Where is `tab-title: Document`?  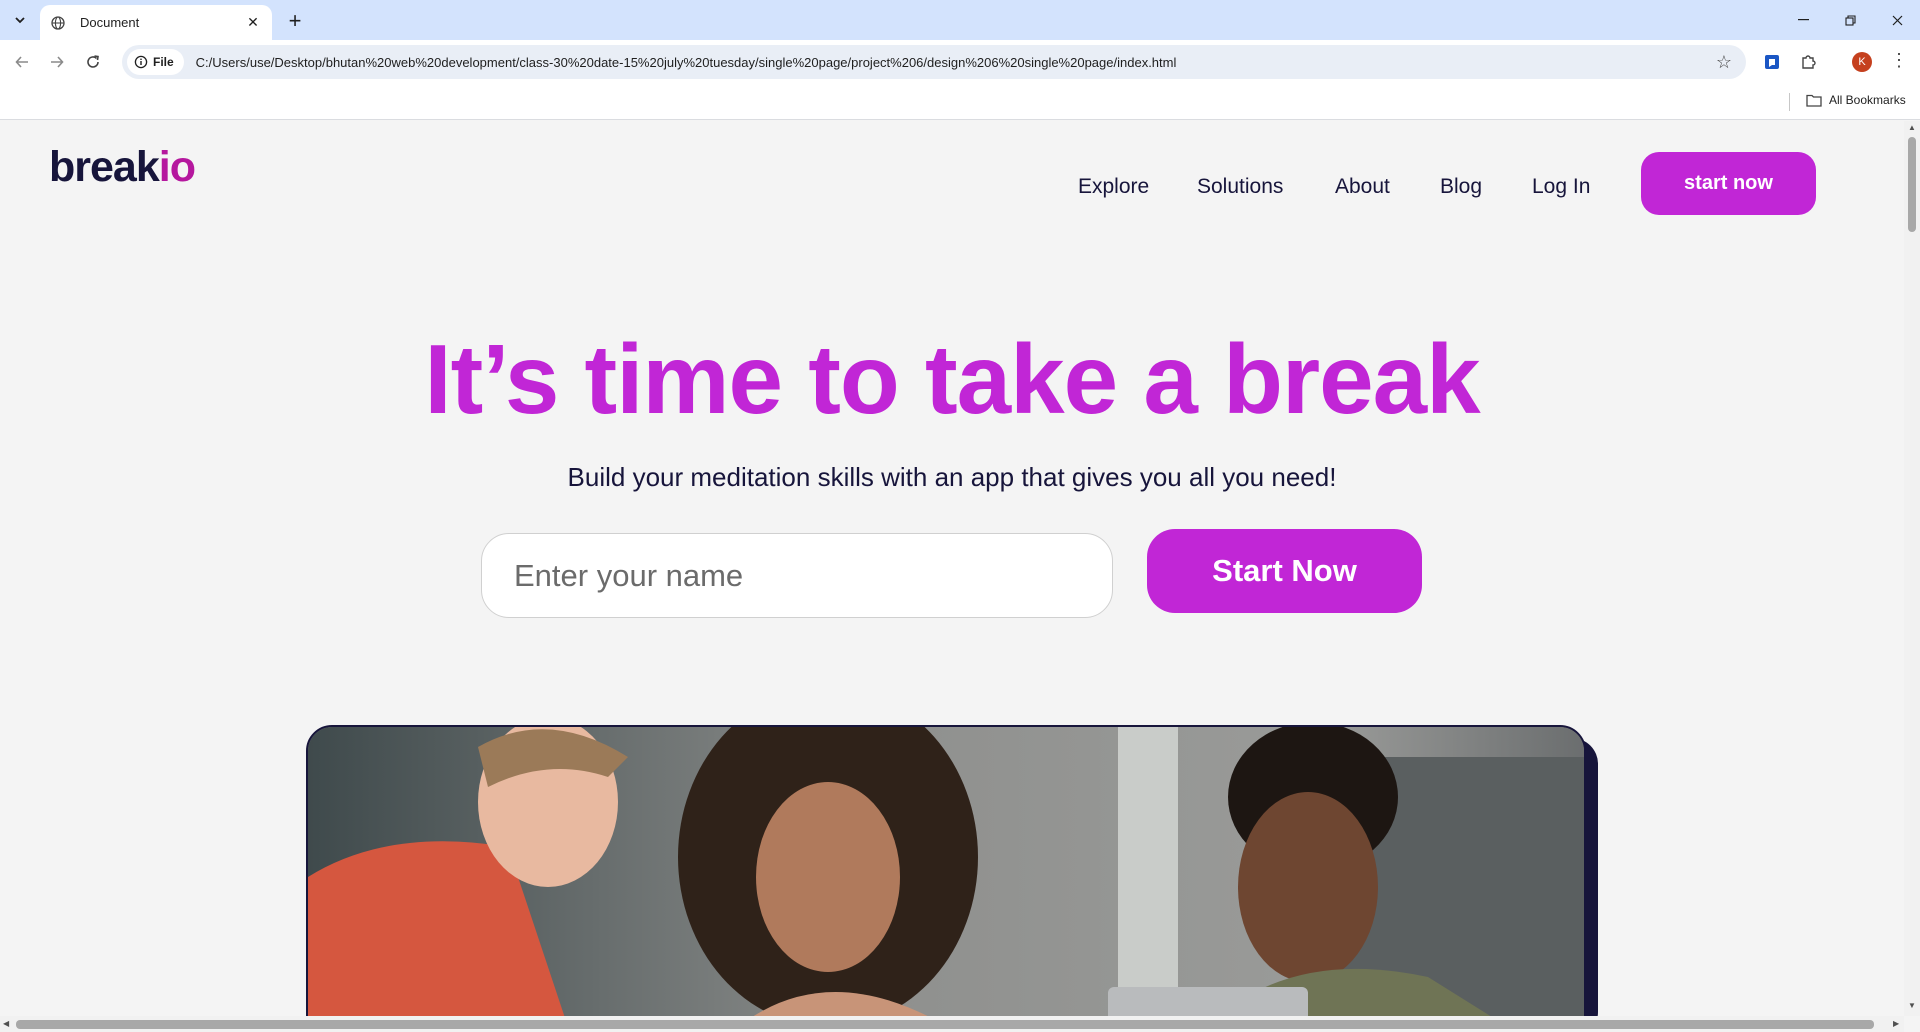 tab-title: Document is located at coordinates (110, 22).